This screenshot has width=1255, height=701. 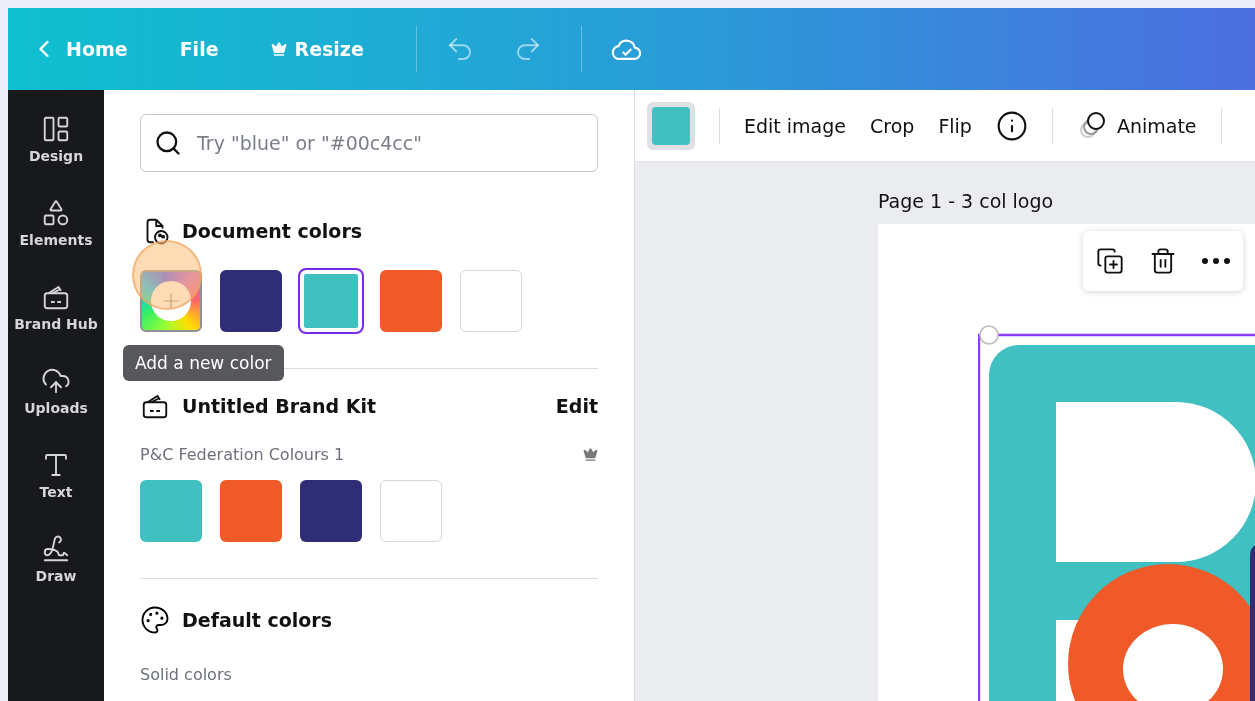 I want to click on more-button, so click(x=1216, y=261).